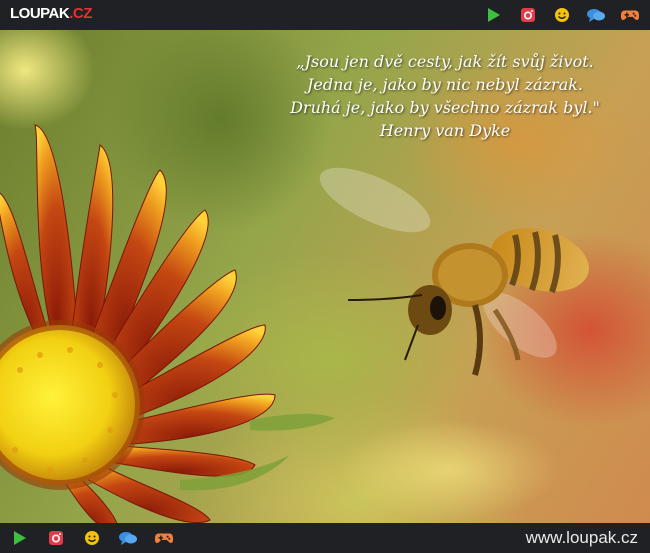 This screenshot has width=650, height=553. Describe the element at coordinates (582, 538) in the screenshot. I see `site-url: www.loupak.cz` at that location.